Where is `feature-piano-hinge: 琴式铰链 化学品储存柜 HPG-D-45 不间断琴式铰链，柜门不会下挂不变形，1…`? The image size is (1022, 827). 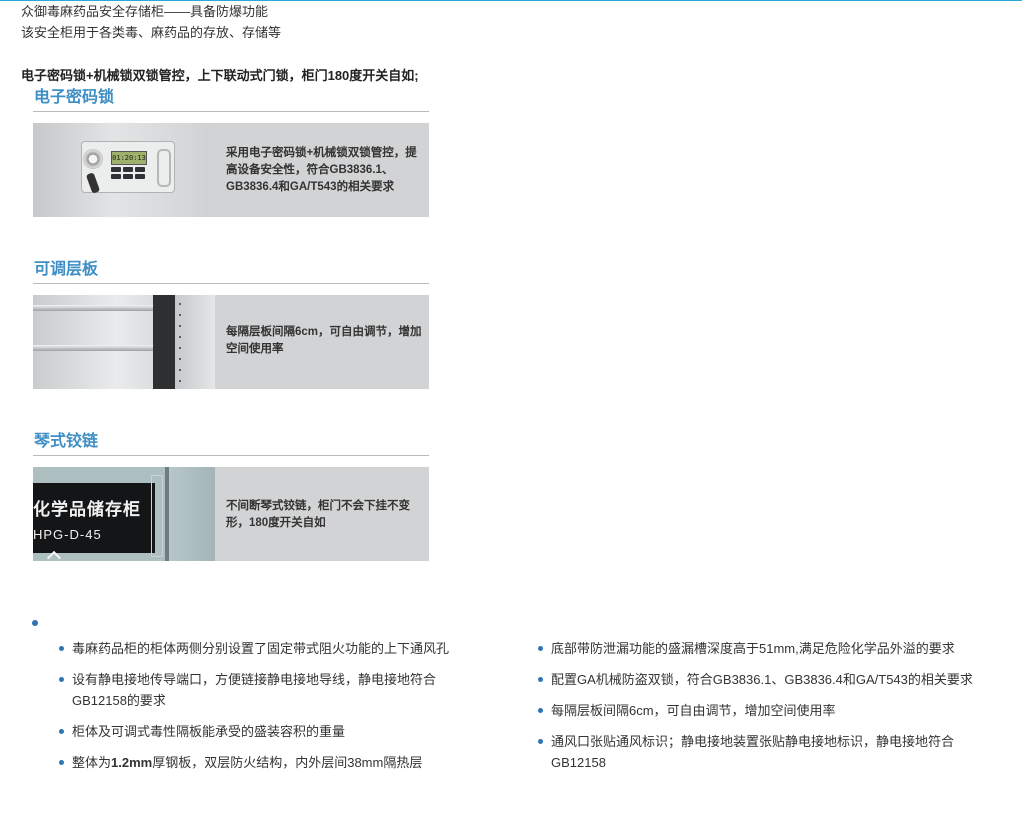
feature-piano-hinge: 琴式铰链 化学品储存柜 HPG-D-45 不间断琴式铰链，柜门不会下挂不变形，1… is located at coordinates (231, 496).